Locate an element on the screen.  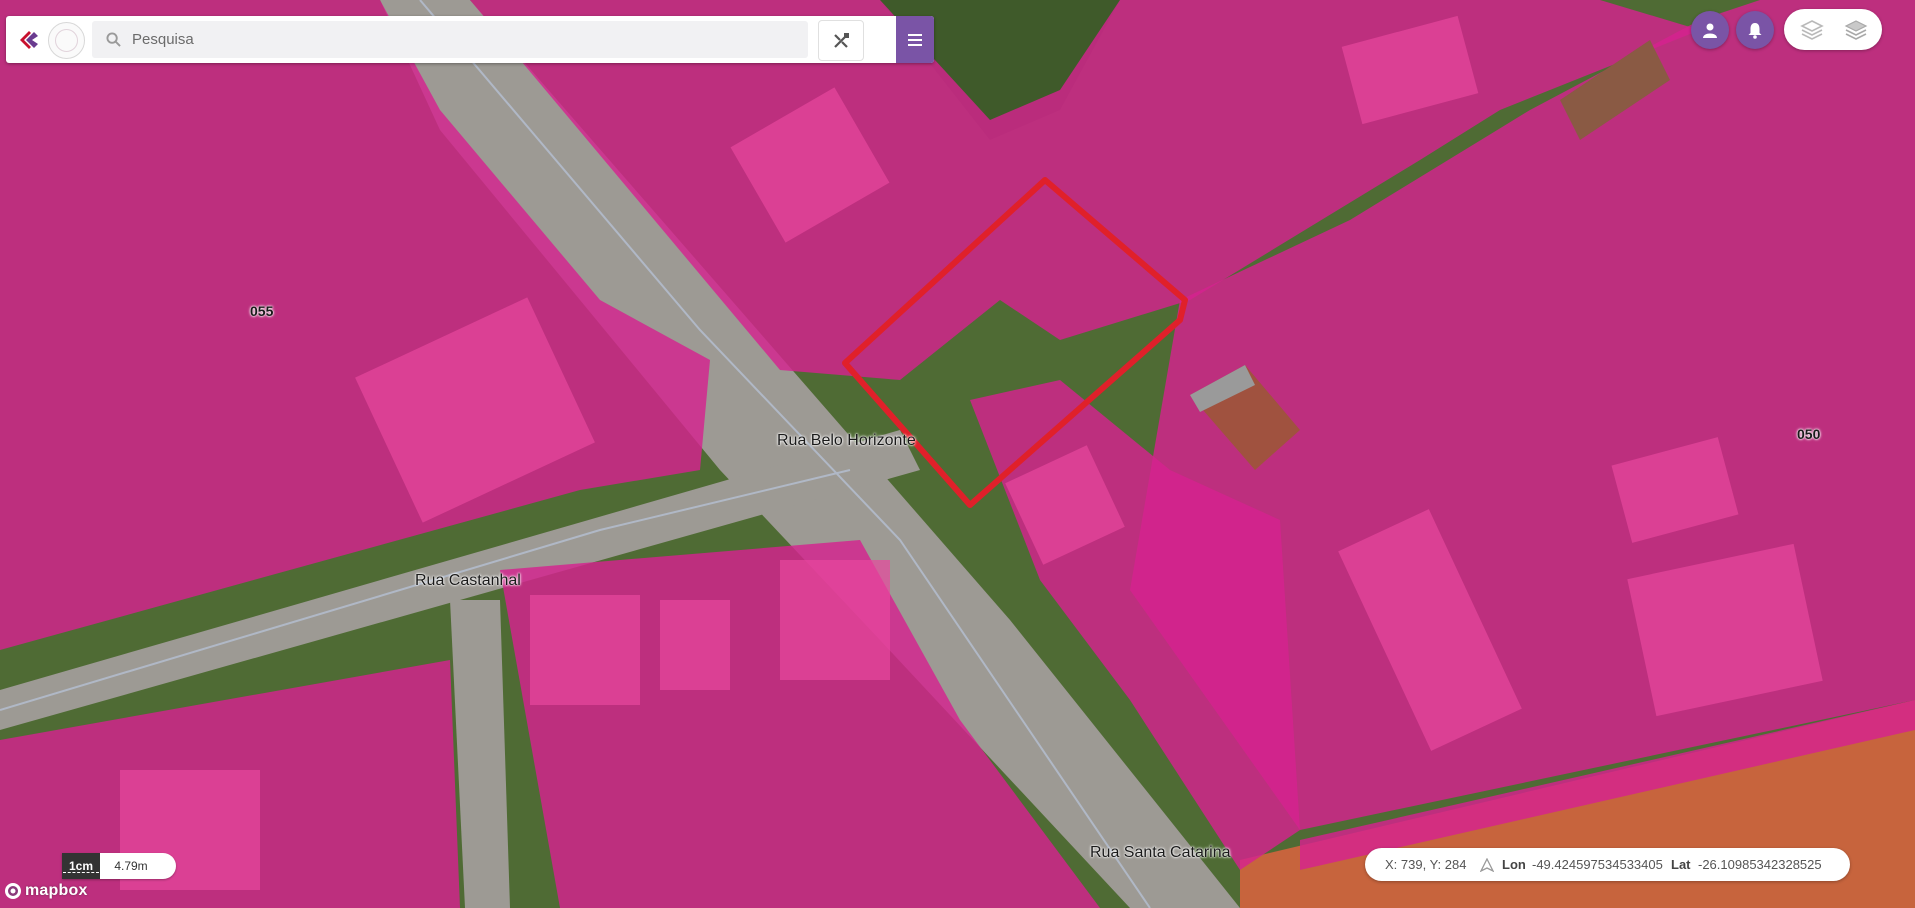
lon-label: Lon is located at coordinates (1514, 864).